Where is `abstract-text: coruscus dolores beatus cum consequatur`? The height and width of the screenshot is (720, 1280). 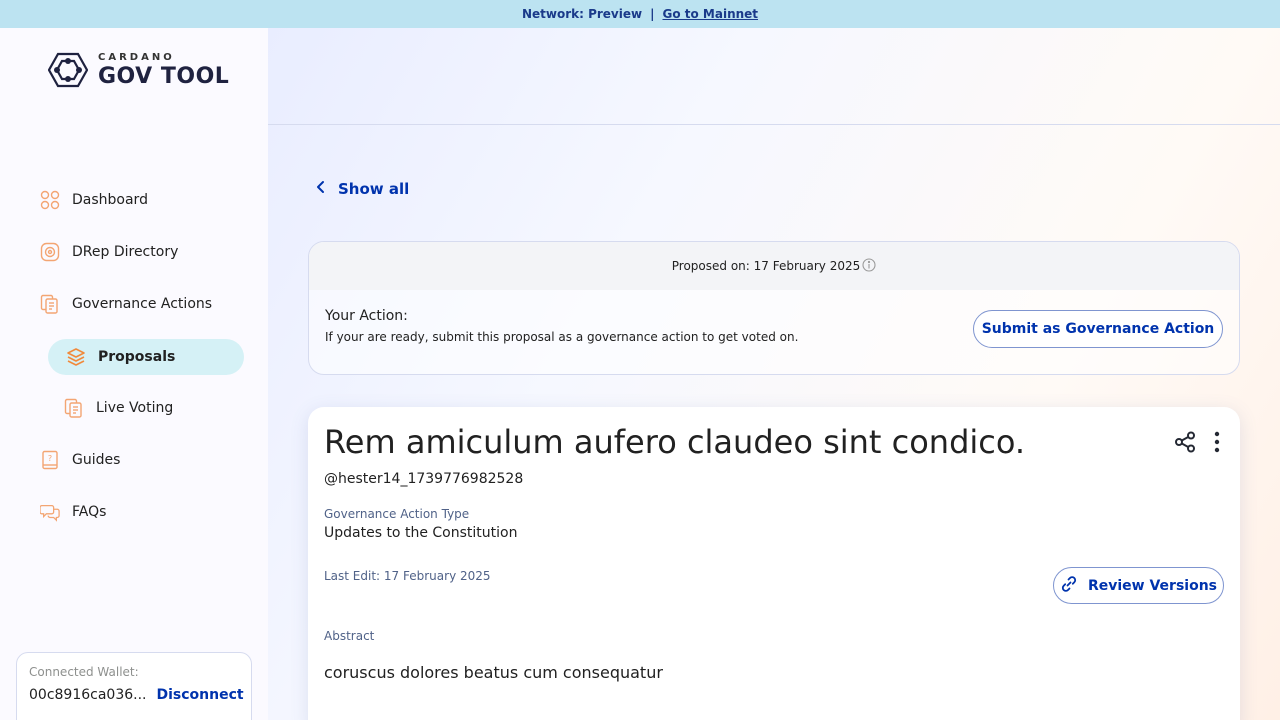 abstract-text: coruscus dolores beatus cum consequatur is located at coordinates (493, 673).